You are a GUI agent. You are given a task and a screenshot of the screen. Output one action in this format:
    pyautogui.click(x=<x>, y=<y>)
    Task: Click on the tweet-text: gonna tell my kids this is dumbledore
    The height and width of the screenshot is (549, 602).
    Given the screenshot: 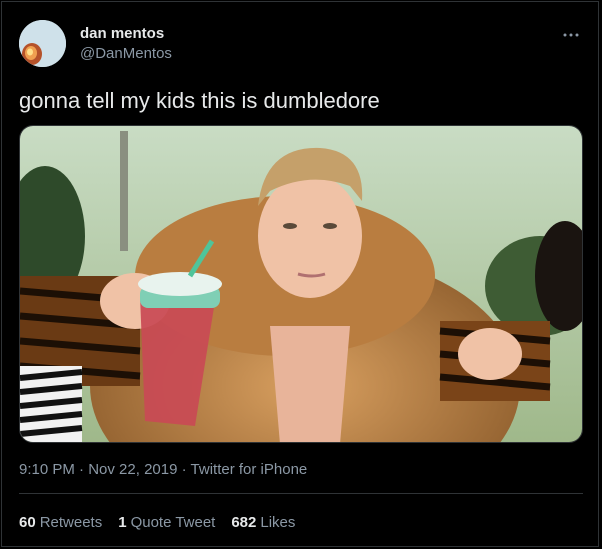 What is the action you would take?
    pyautogui.click(x=199, y=100)
    